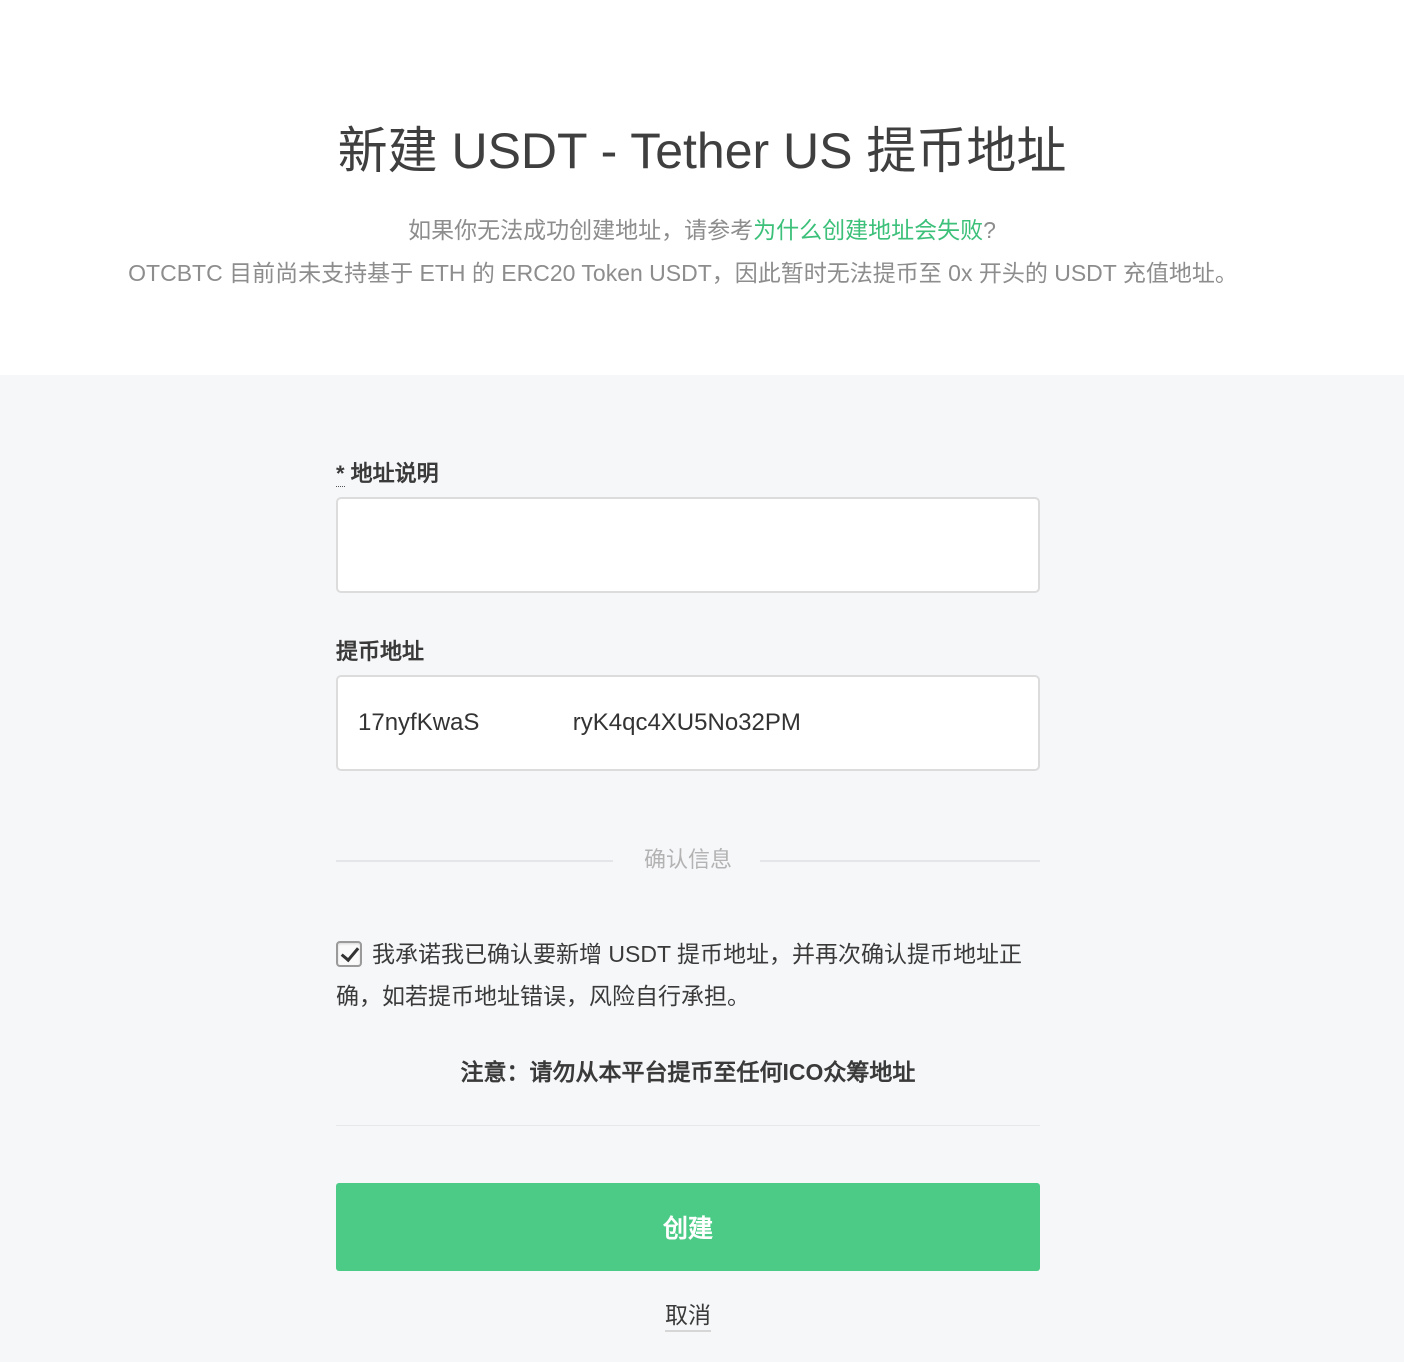 The image size is (1404, 1362). I want to click on address-label-field-label: * 地址说明, so click(387, 474).